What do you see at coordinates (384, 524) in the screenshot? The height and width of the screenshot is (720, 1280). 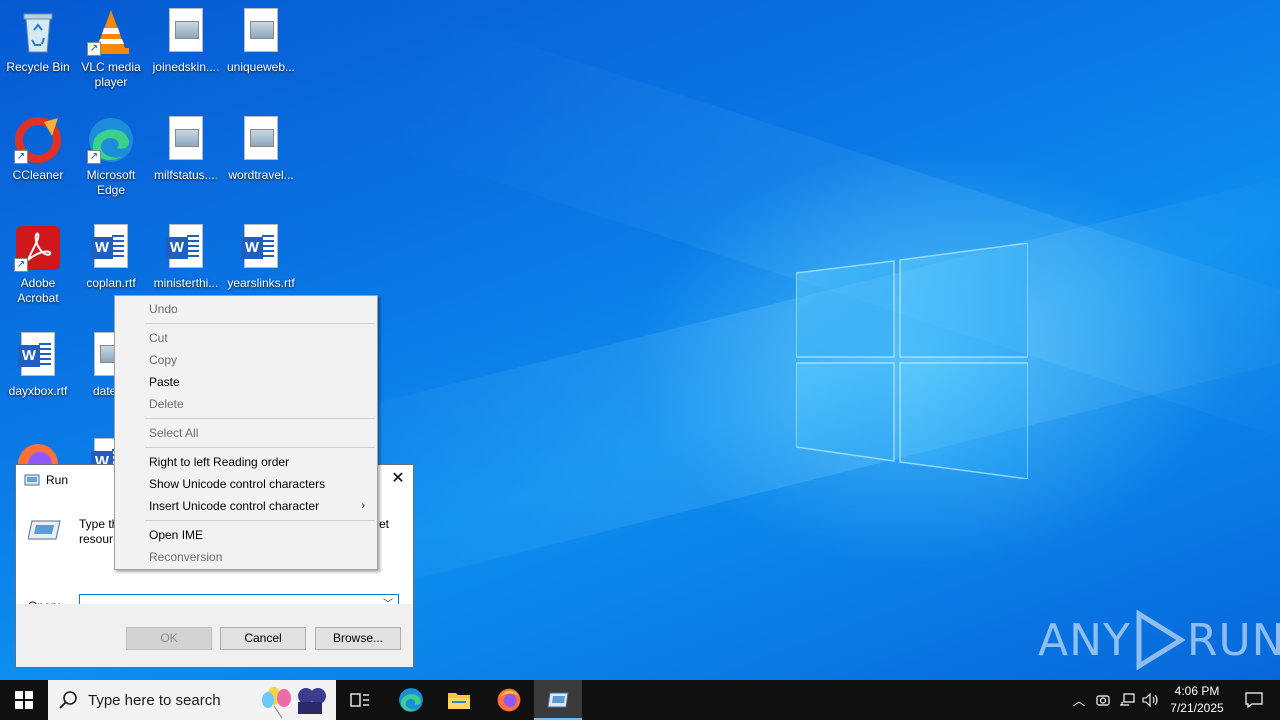 I see `run-description-right: et` at bounding box center [384, 524].